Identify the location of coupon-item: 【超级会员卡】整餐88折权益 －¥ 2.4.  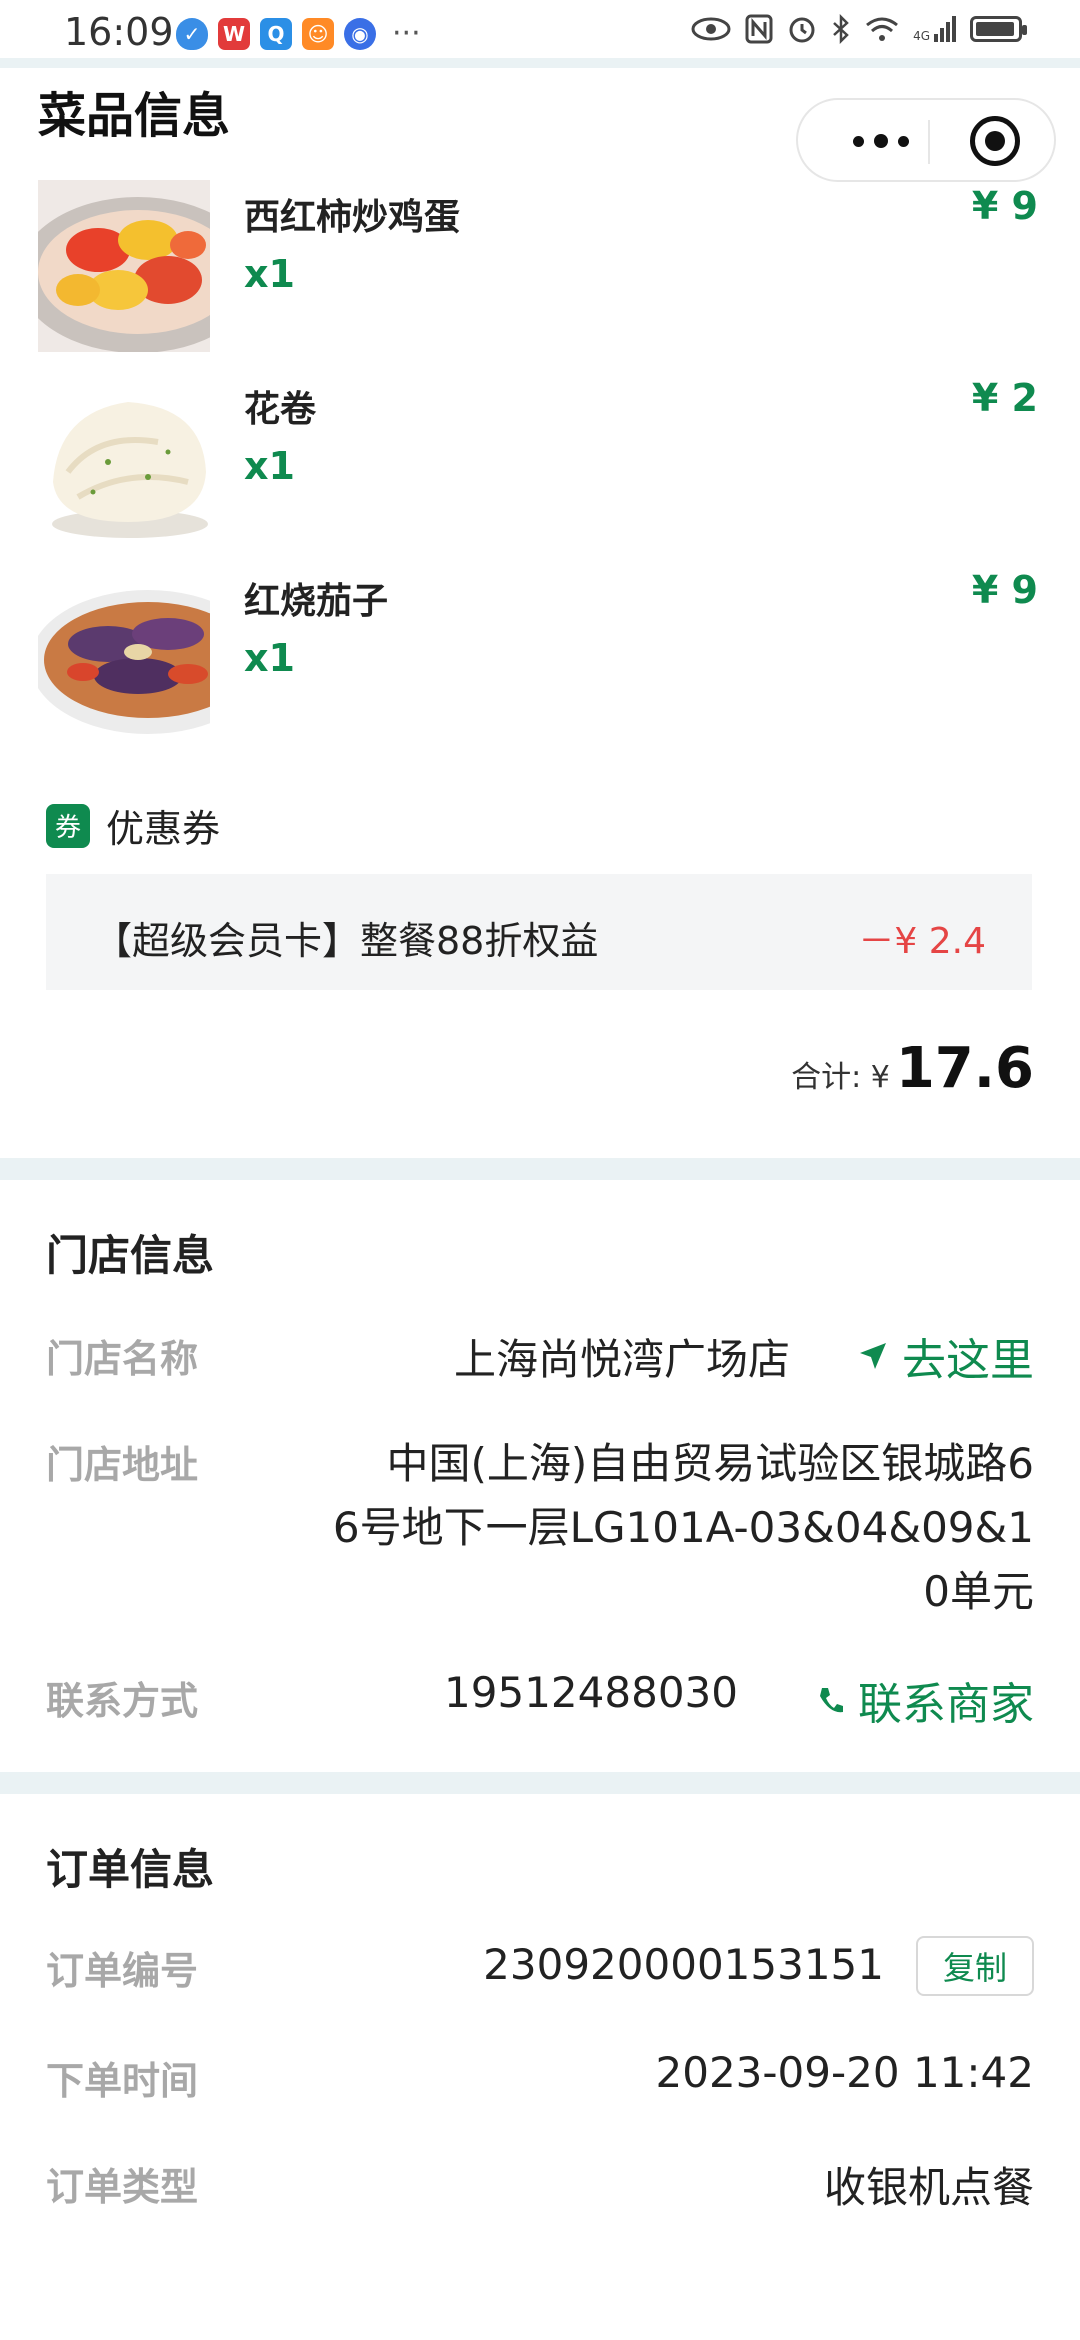
(539, 932).